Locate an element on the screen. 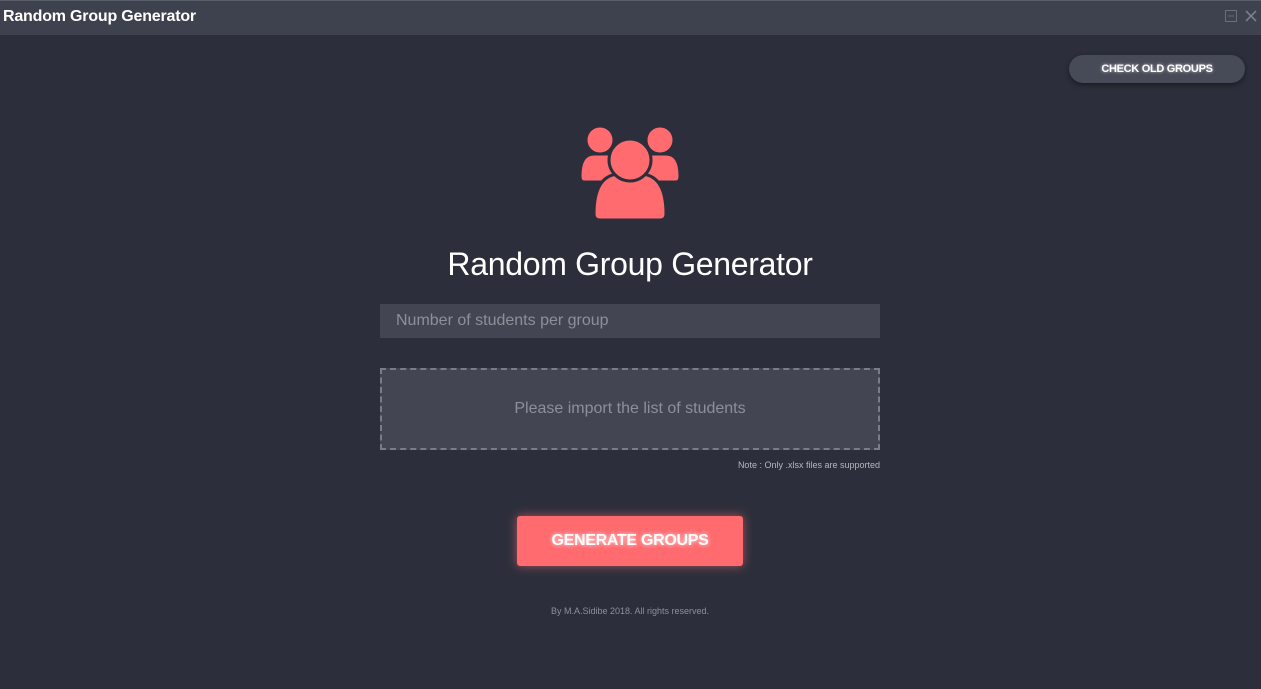  import-students-dropzone: Please import the list of students is located at coordinates (630, 409).